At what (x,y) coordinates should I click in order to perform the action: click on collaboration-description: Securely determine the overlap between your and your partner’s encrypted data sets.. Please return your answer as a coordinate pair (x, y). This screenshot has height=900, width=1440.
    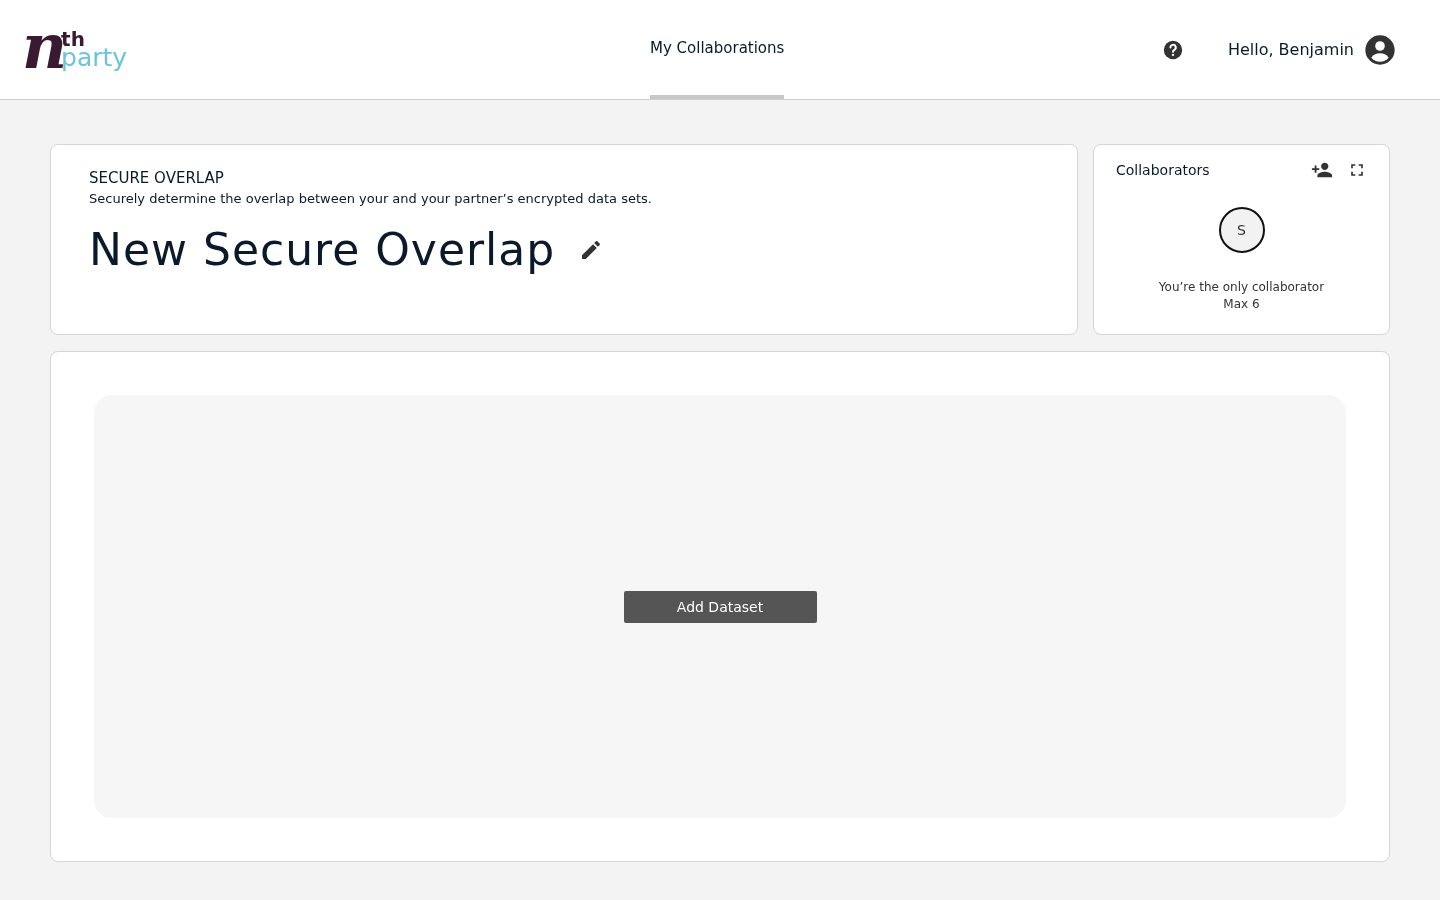
    Looking at the image, I should click on (371, 198).